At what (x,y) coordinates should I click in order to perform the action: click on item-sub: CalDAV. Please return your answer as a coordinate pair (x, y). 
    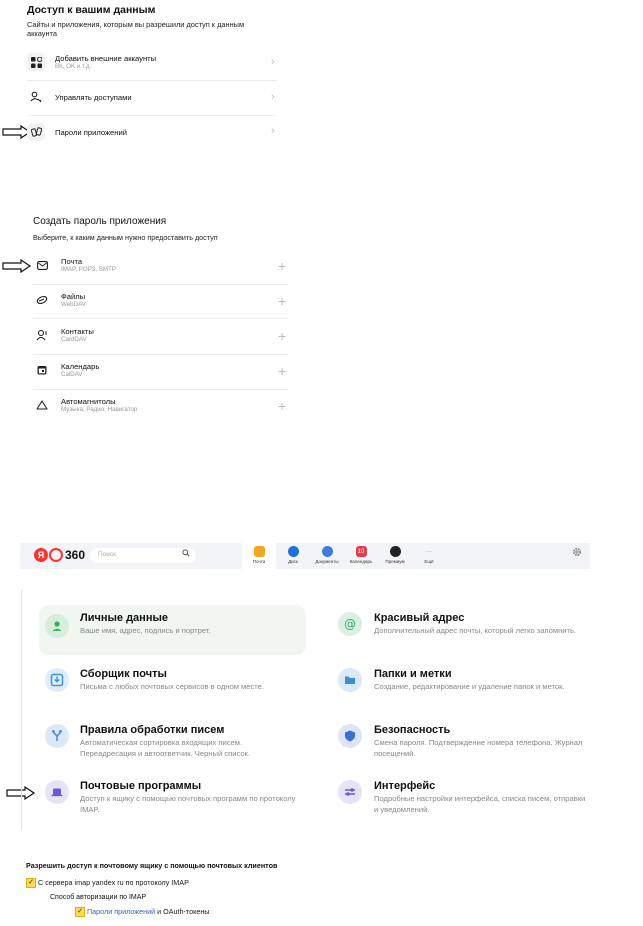
    Looking at the image, I should click on (72, 374).